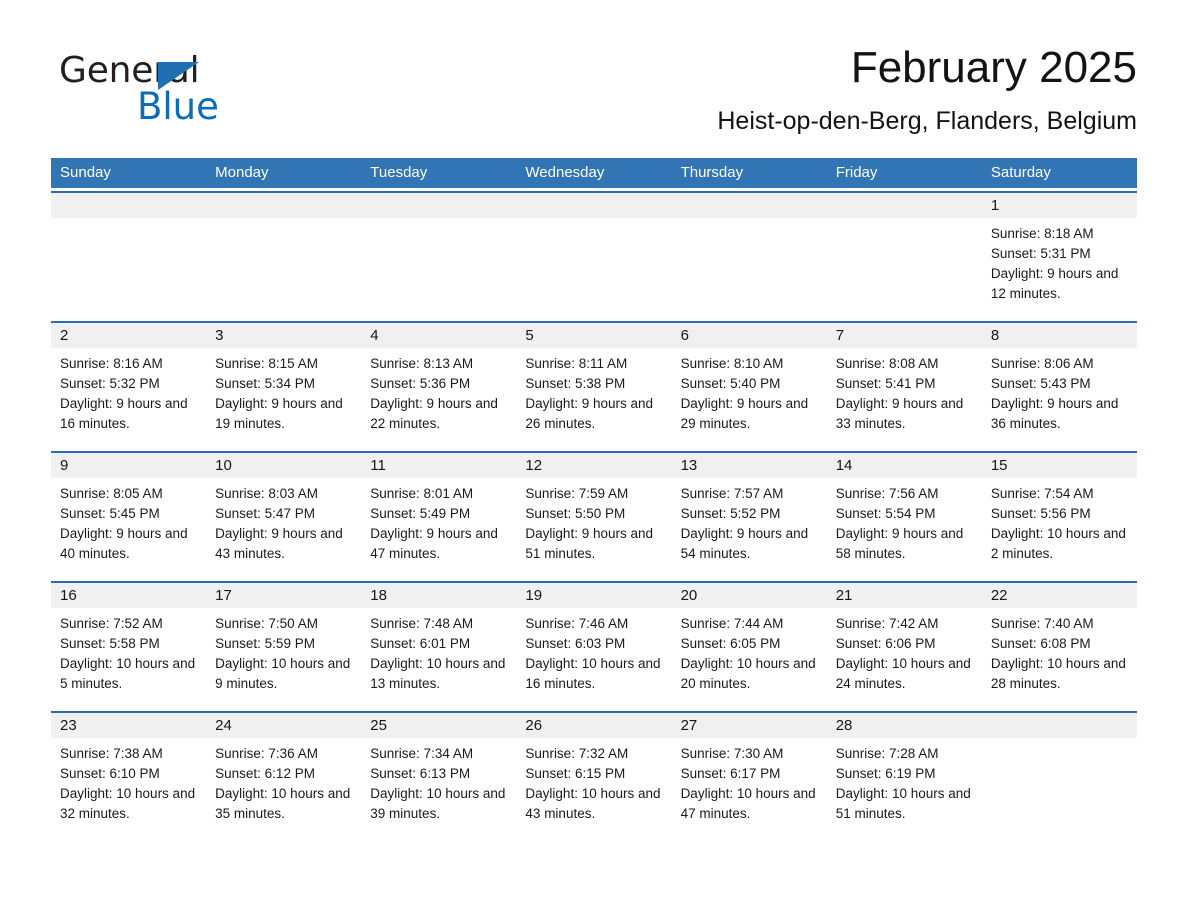 This screenshot has width=1188, height=918. Describe the element at coordinates (887, 363) in the screenshot. I see `sunrise-text: Sunrise: 8:08 AM` at that location.